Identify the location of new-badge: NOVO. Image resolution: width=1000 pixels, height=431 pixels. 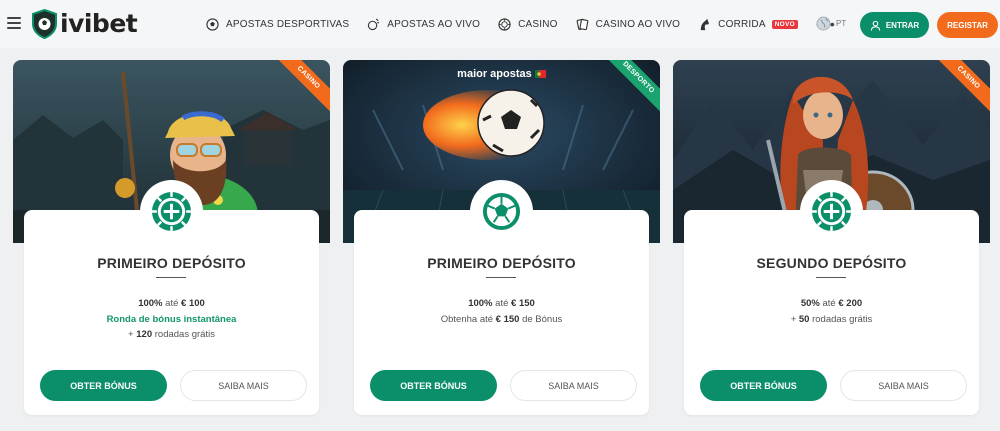
(785, 24).